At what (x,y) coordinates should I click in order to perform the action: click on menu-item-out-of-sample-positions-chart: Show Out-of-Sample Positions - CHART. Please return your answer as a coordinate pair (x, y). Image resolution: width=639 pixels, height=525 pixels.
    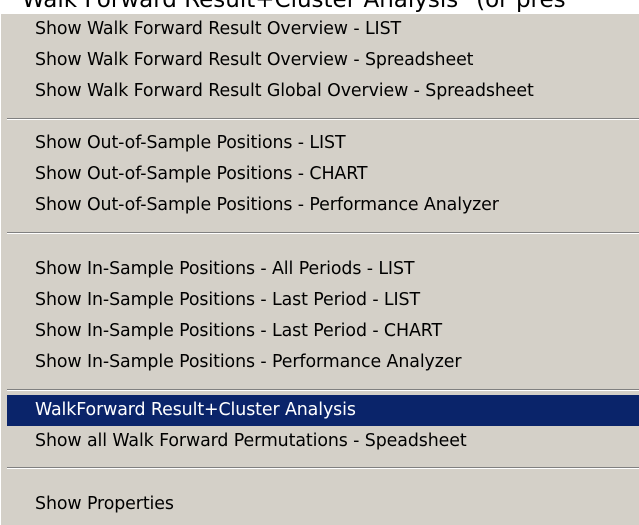
    Looking at the image, I should click on (323, 174).